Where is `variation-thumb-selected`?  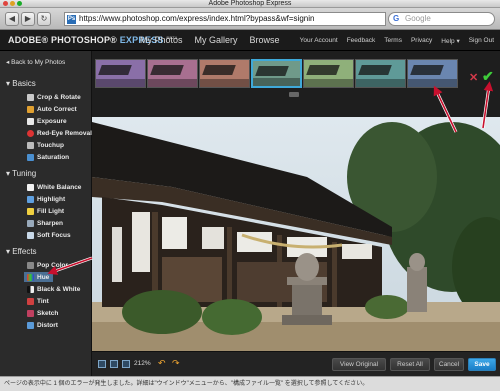 variation-thumb-selected is located at coordinates (276, 73).